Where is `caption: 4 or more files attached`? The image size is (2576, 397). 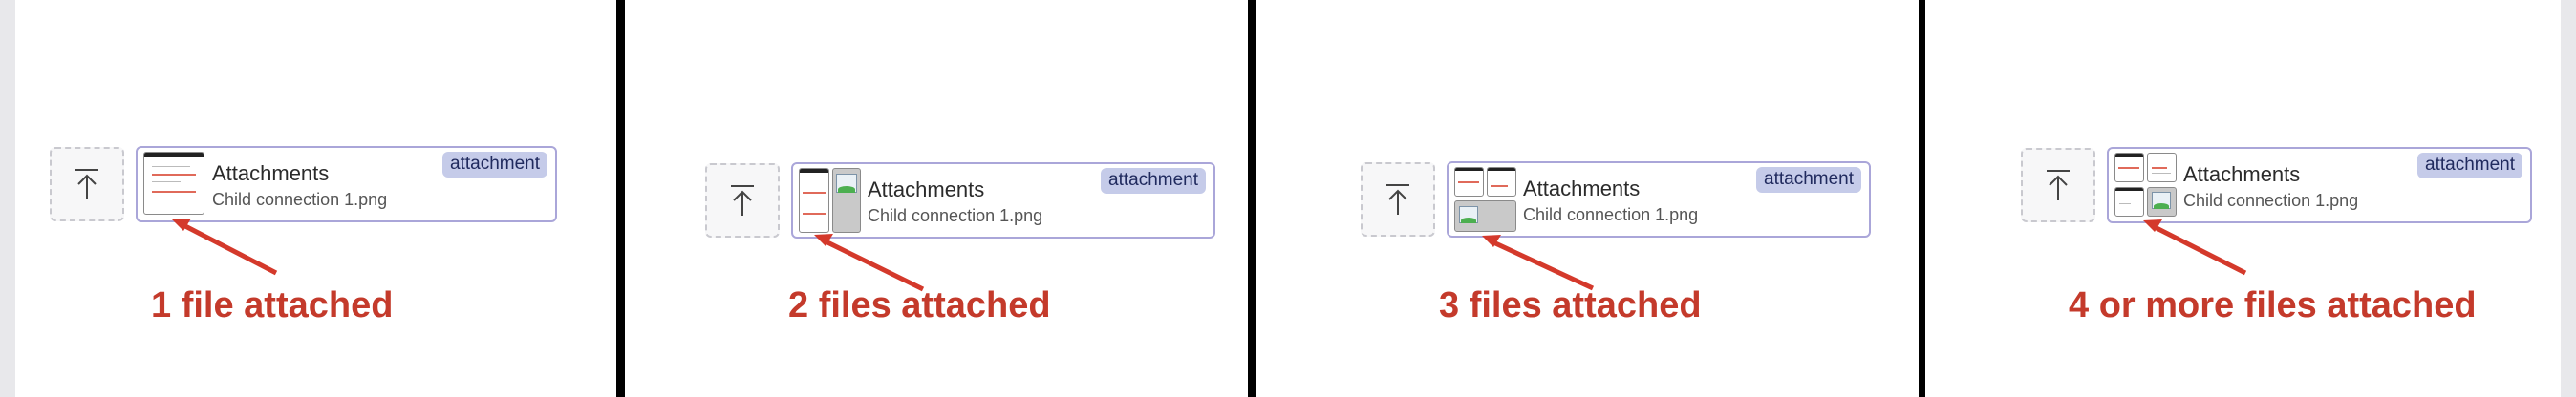 caption: 4 or more files attached is located at coordinates (2273, 305).